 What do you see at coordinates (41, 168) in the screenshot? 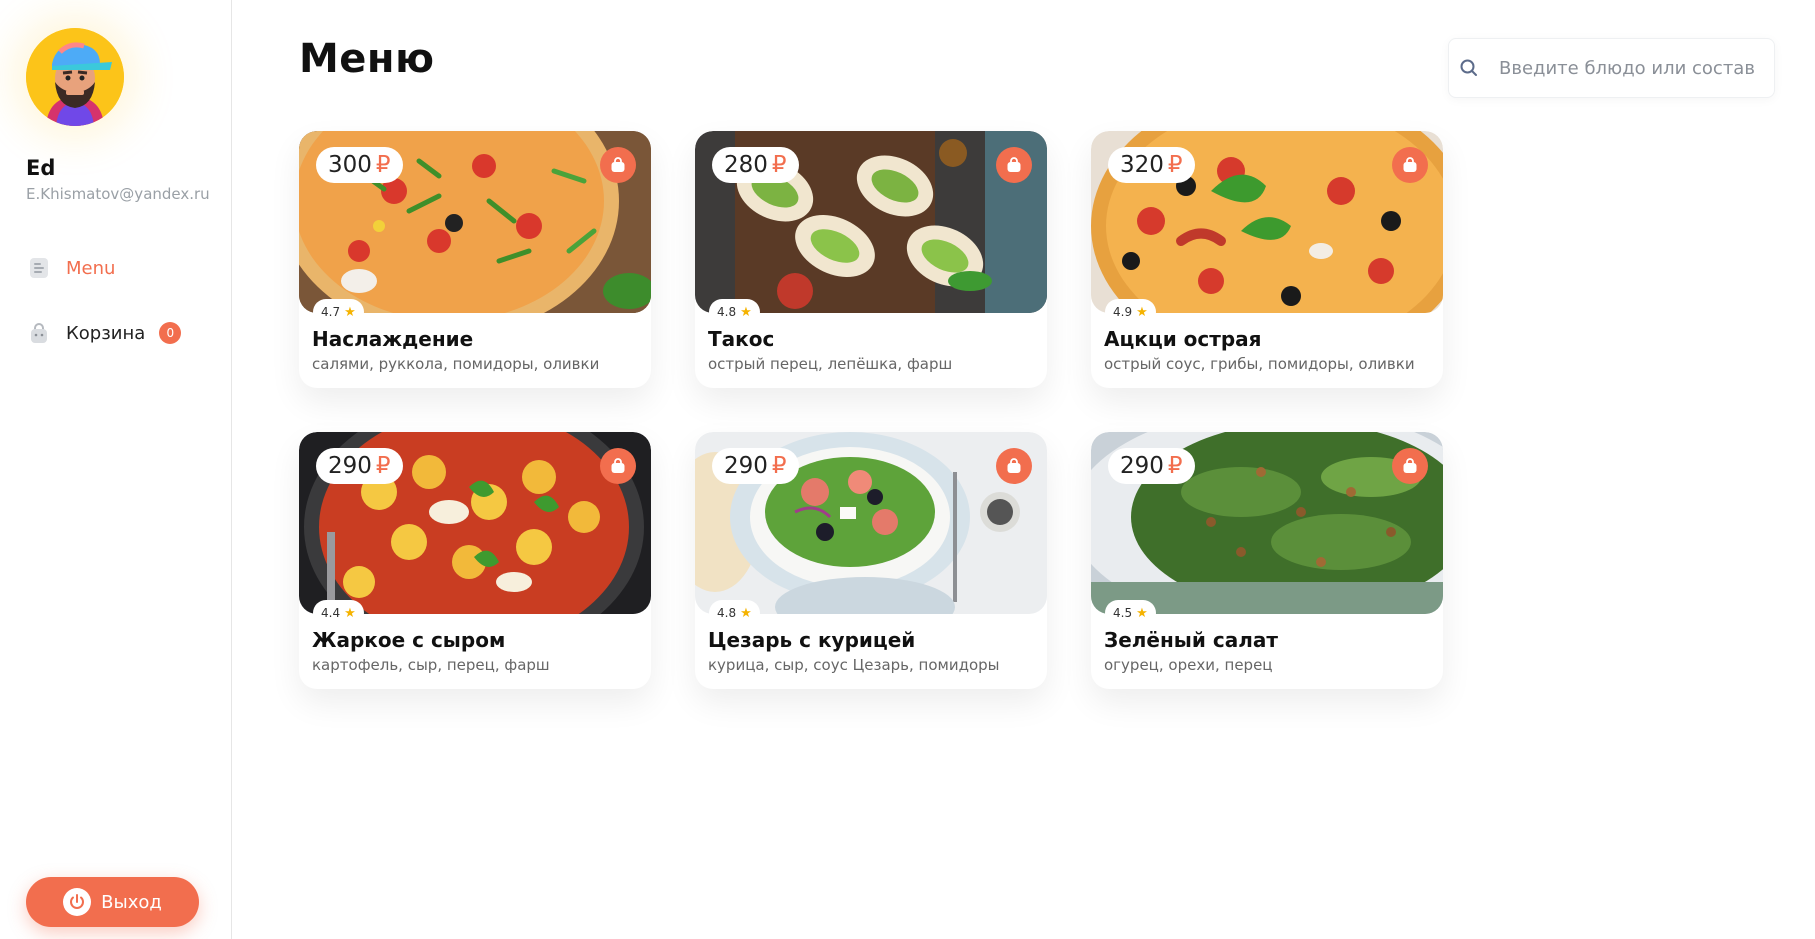
I see `profile-name: Ed` at bounding box center [41, 168].